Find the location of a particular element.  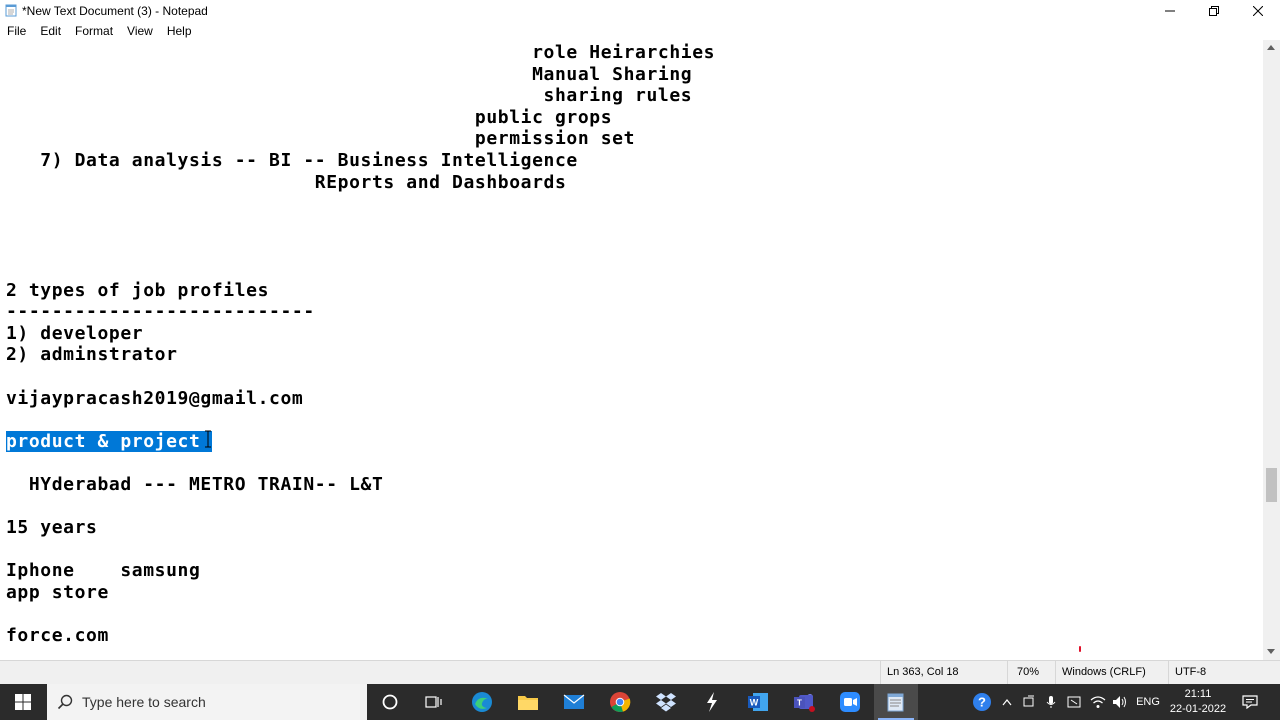

status-bar: Ln 363, Col 18 70% Windows (CRLF) UTF-8 is located at coordinates (640, 672).